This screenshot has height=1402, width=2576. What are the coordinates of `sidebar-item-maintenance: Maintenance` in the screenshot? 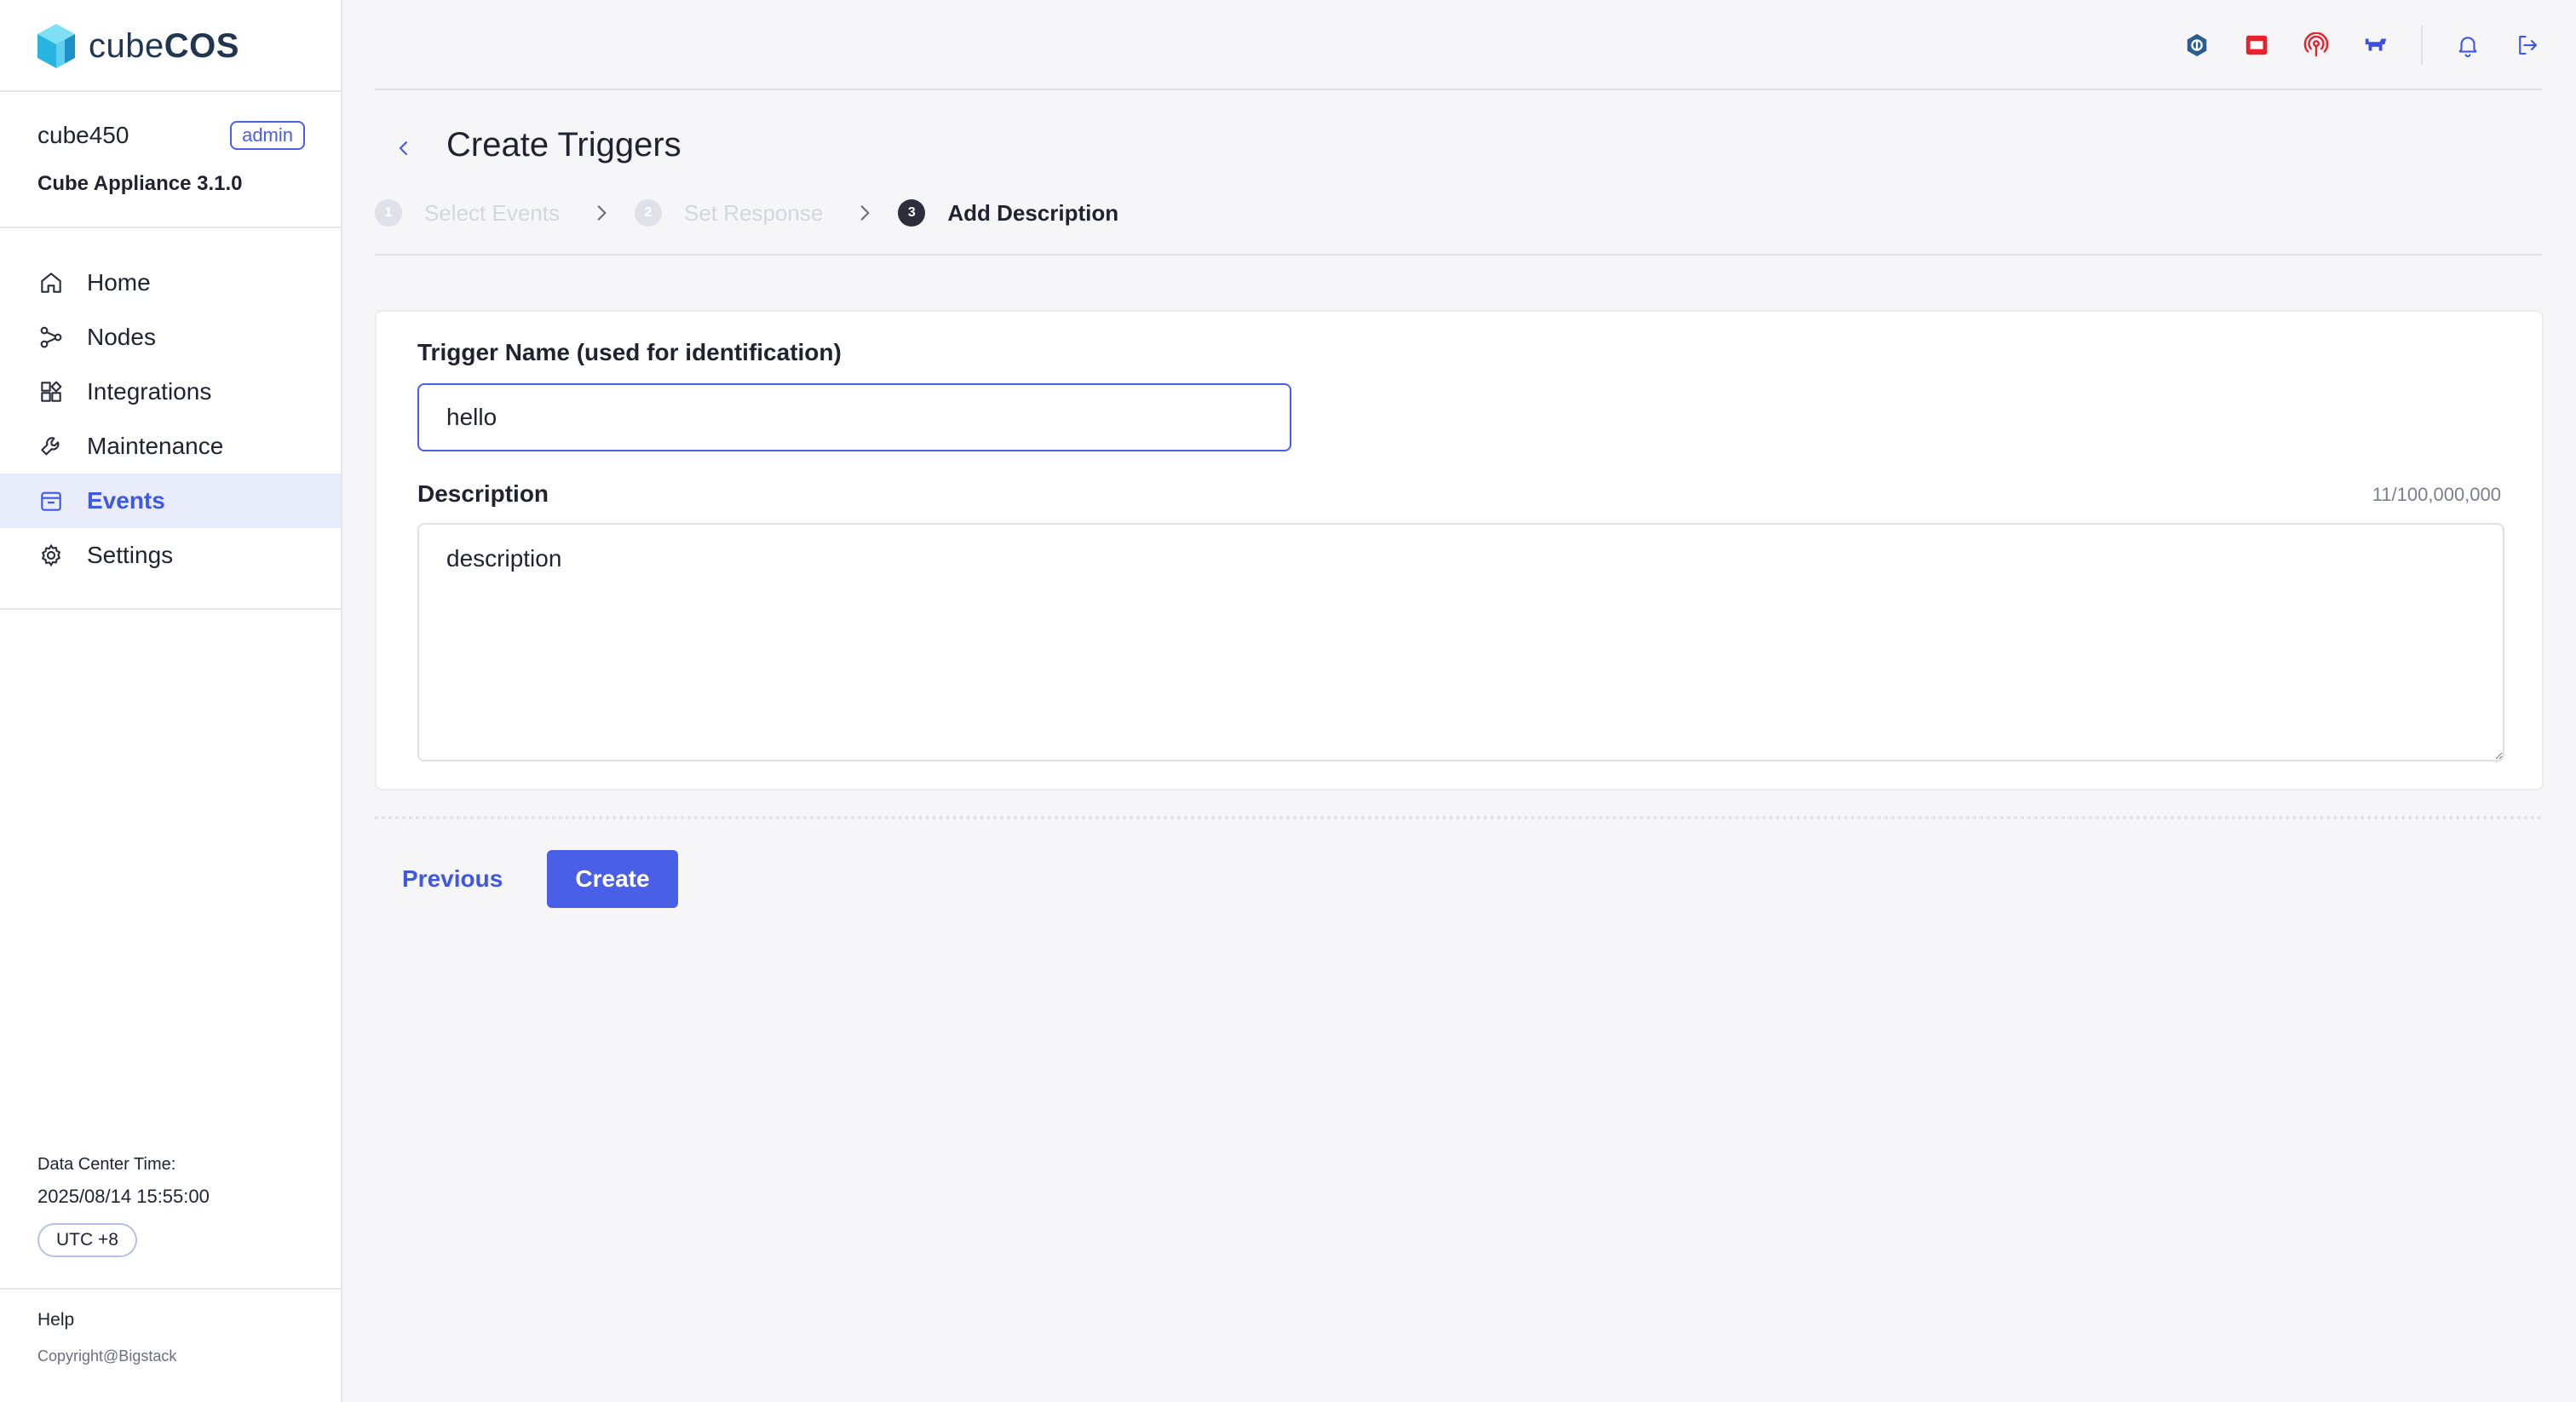 It's located at (171, 446).